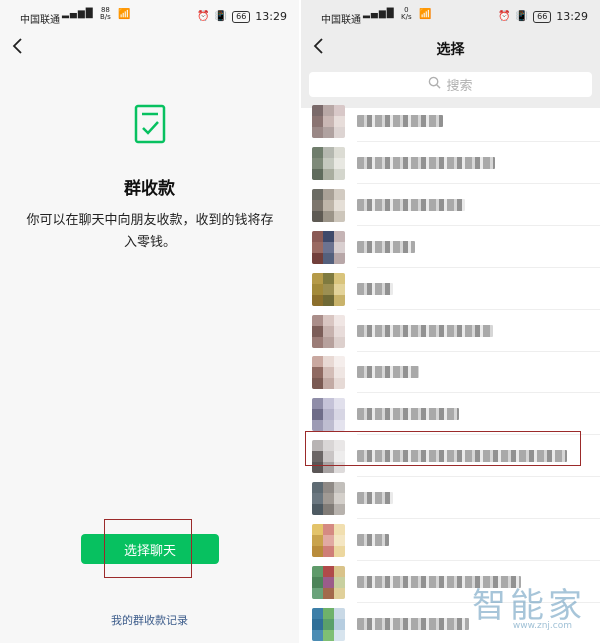 The height and width of the screenshot is (643, 600). I want to click on page-title: 群收款, so click(149, 189).